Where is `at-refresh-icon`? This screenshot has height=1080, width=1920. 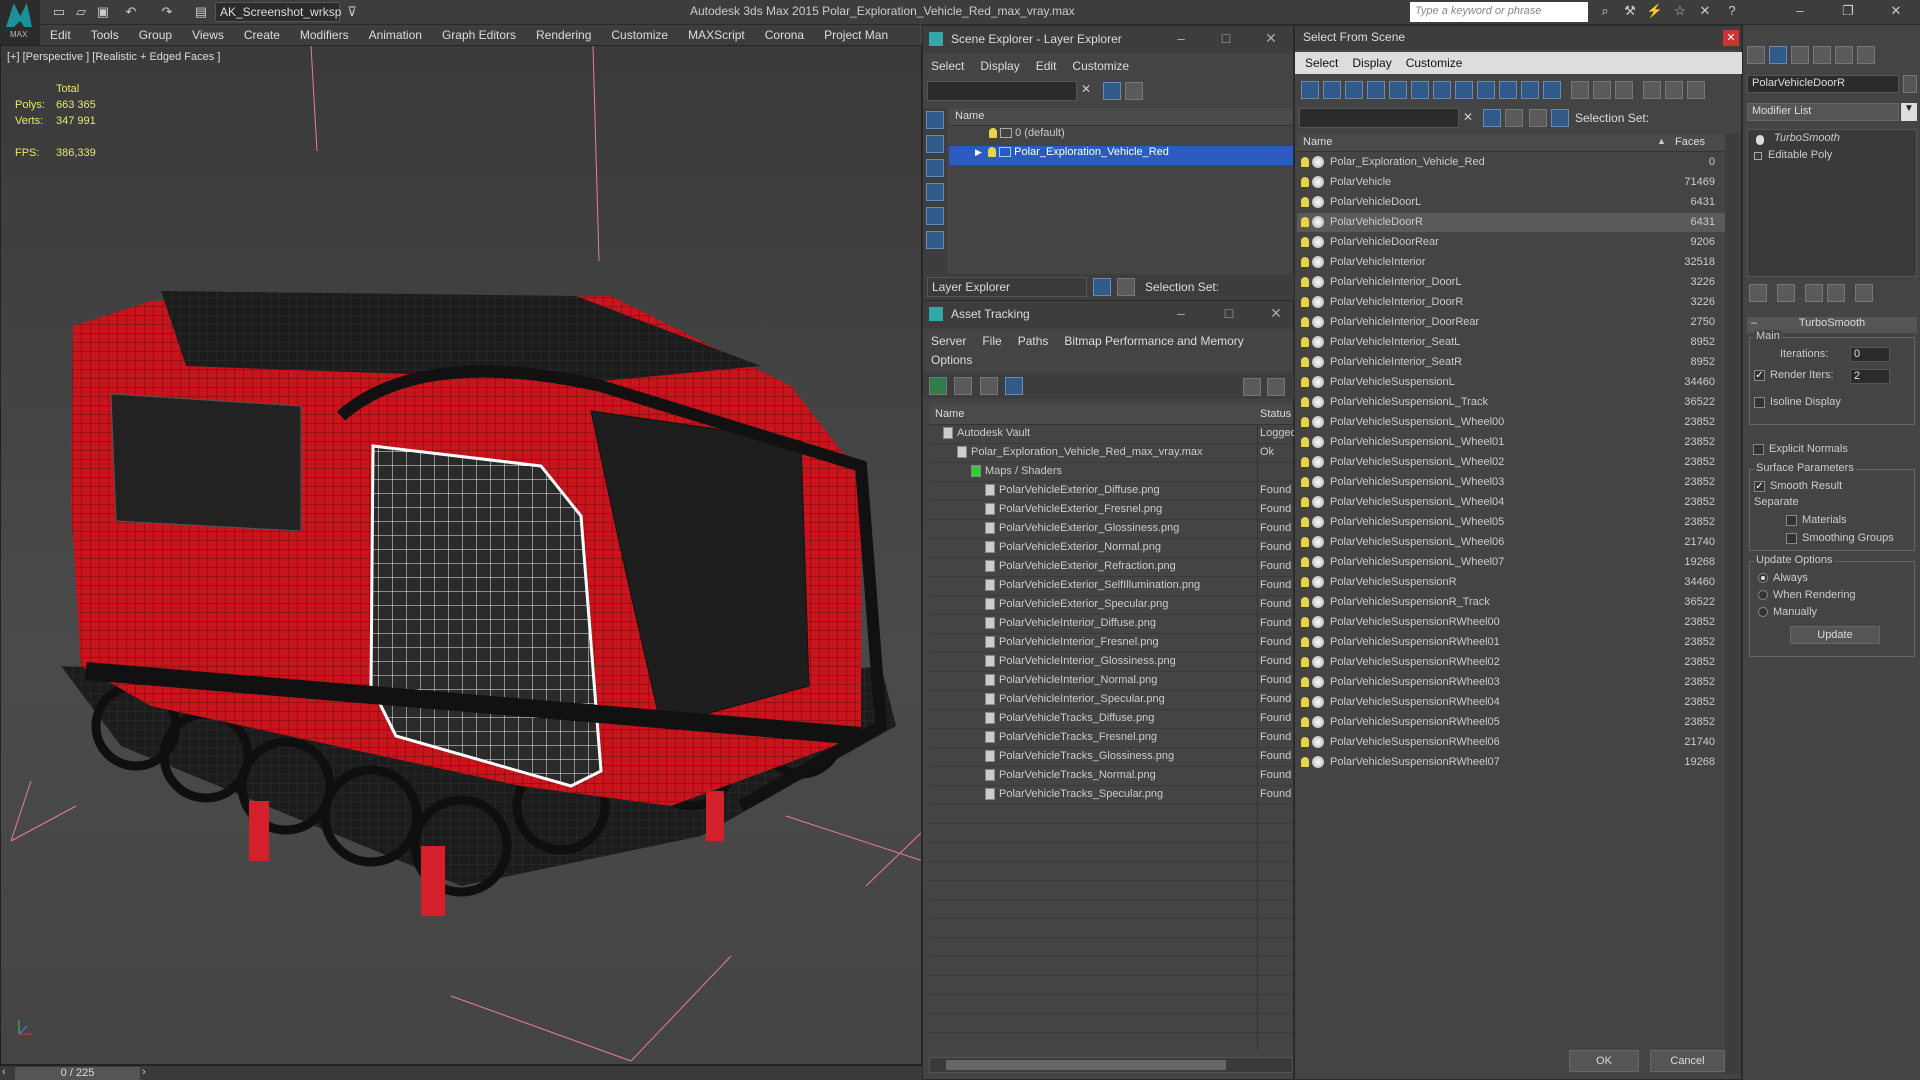
at-refresh-icon is located at coordinates (938, 386).